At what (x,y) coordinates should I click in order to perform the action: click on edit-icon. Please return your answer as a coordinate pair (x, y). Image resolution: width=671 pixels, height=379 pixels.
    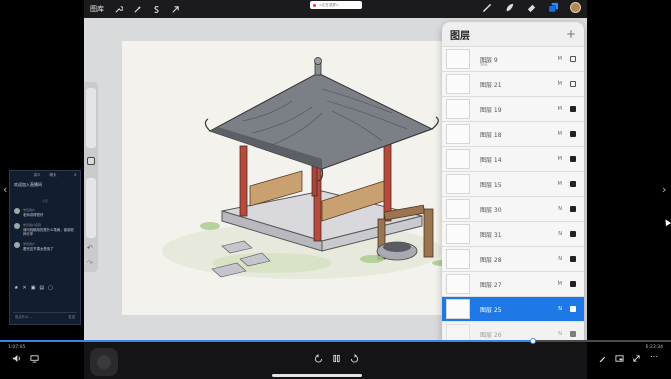
    Looking at the image, I should click on (602, 358).